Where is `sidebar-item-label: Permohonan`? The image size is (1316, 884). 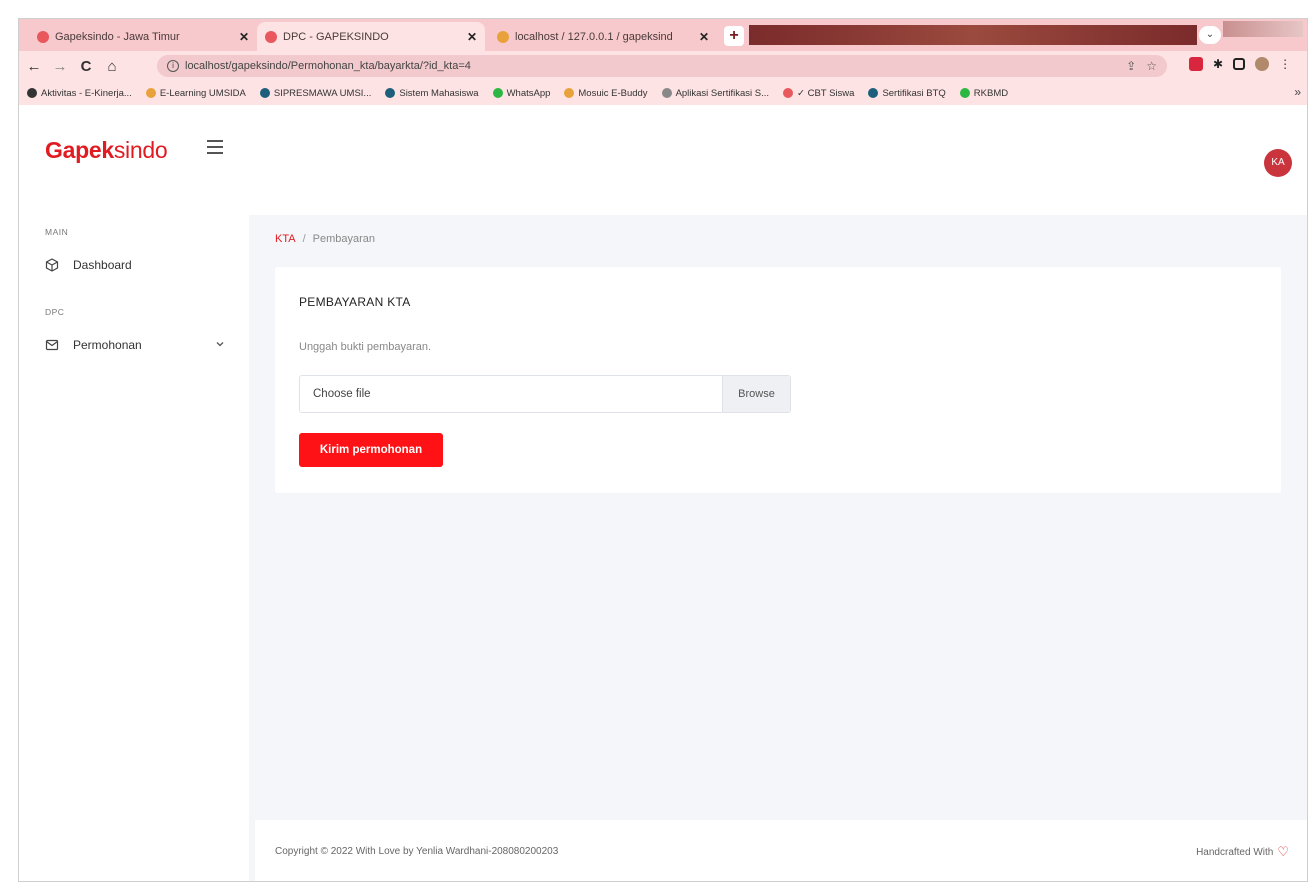
sidebar-item-label: Permohonan is located at coordinates (107, 345).